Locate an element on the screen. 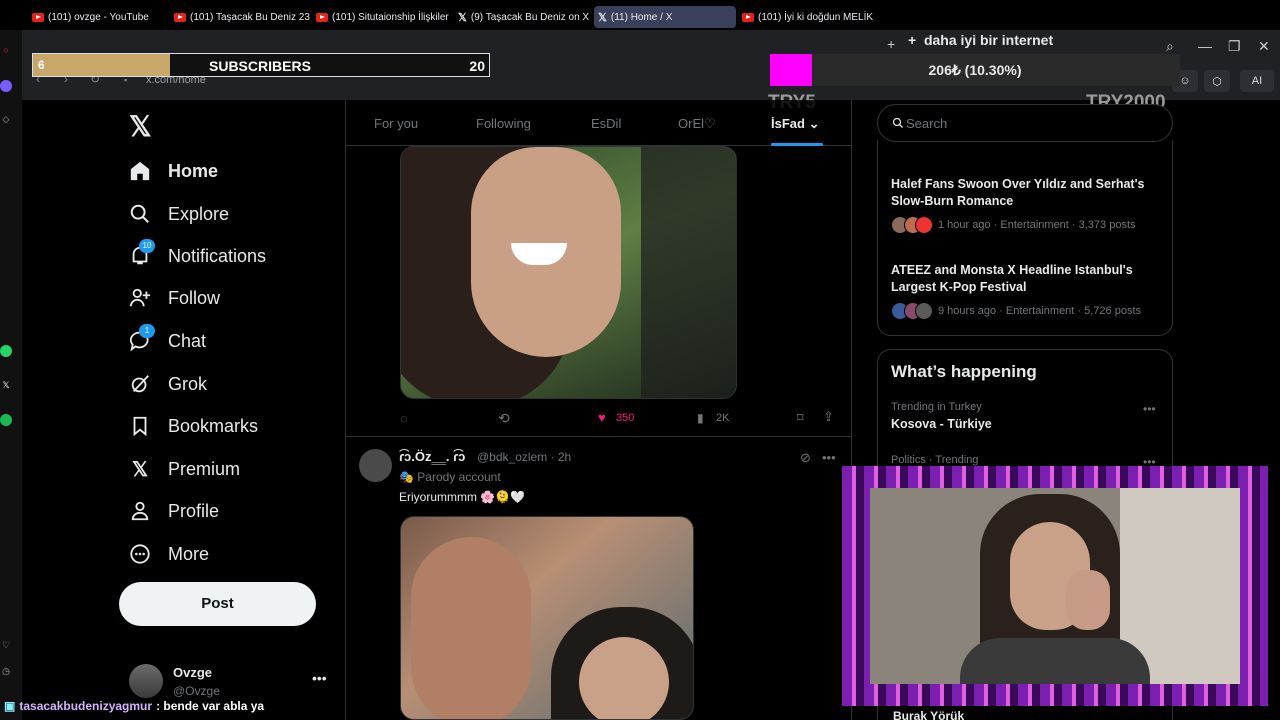  account-name: Ovzge is located at coordinates (192, 672).